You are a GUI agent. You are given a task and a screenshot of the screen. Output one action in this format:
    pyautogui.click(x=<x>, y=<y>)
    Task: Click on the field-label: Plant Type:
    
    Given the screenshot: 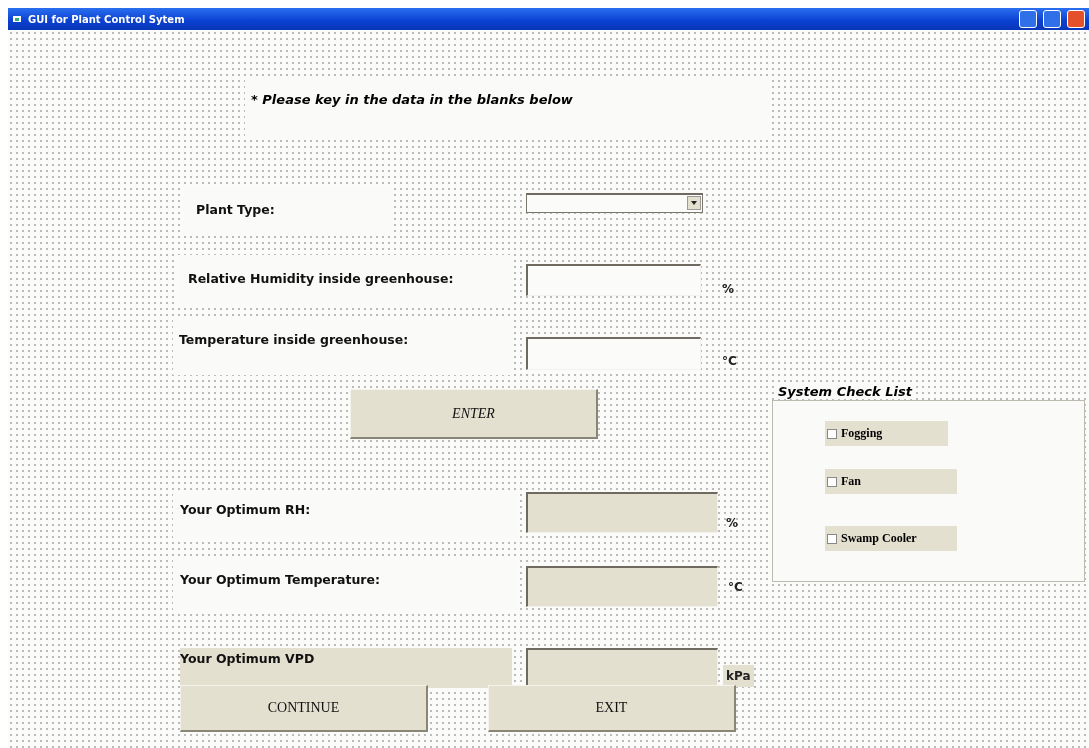 What is the action you would take?
    pyautogui.click(x=288, y=211)
    